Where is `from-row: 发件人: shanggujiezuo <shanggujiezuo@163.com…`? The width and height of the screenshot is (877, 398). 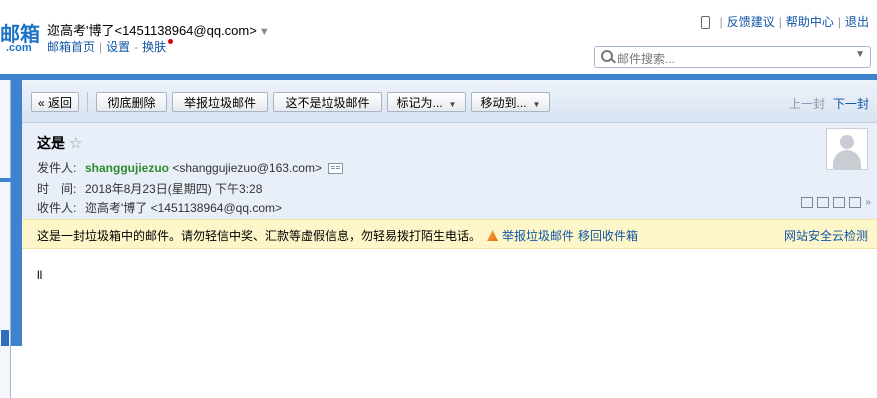 from-row: 发件人: shanggujiezuo <shanggujiezuo@163.com… is located at coordinates (190, 167).